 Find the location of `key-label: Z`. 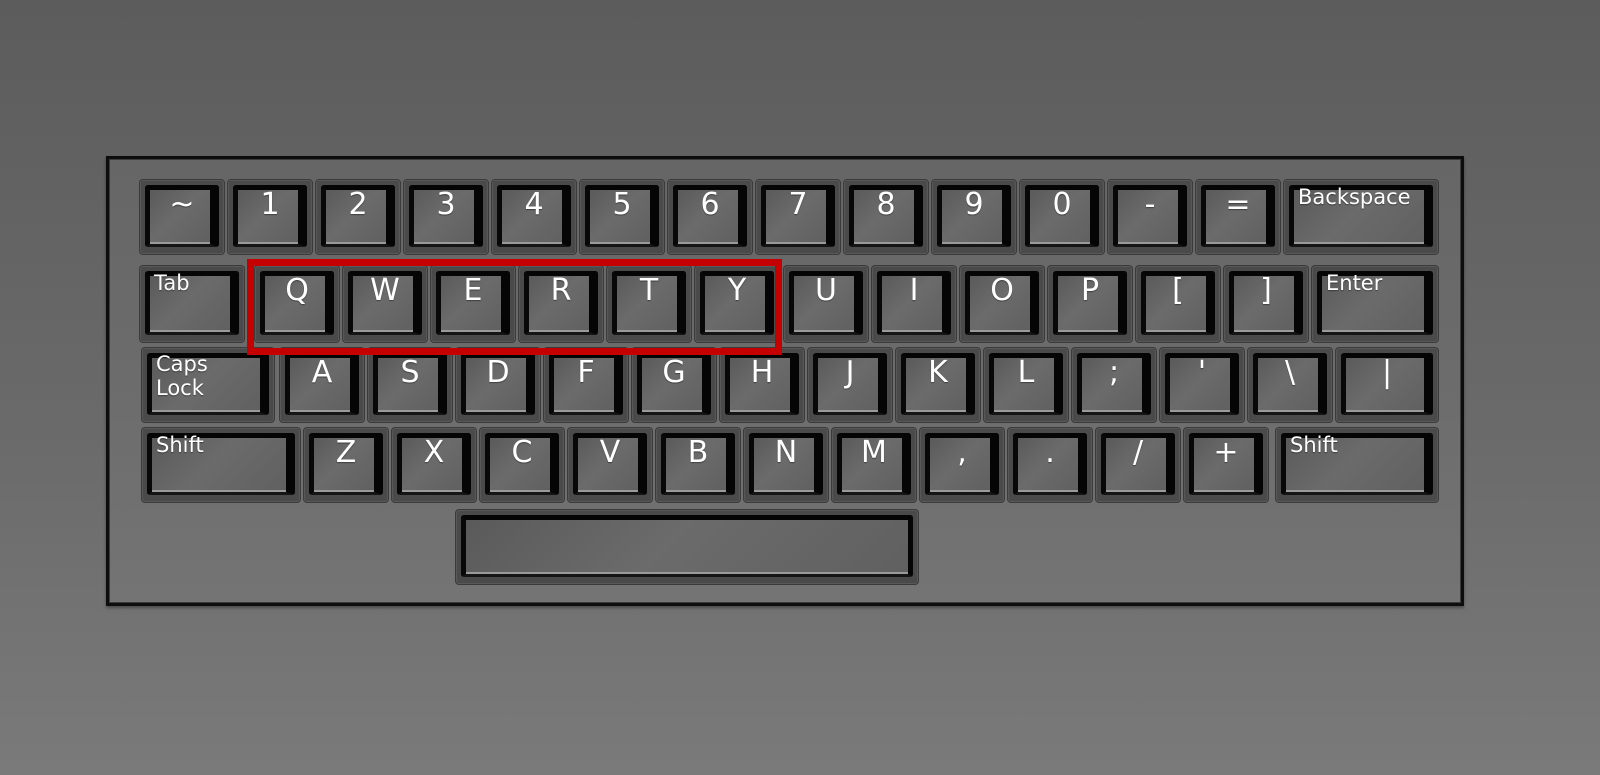

key-label: Z is located at coordinates (346, 452).